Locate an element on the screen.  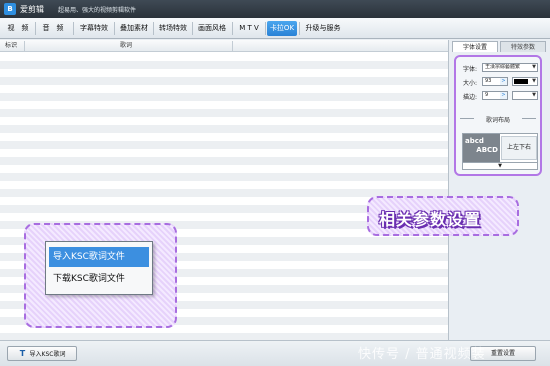
settings-tabs: 字体设置 特效参数 is located at coordinates (500, 46).